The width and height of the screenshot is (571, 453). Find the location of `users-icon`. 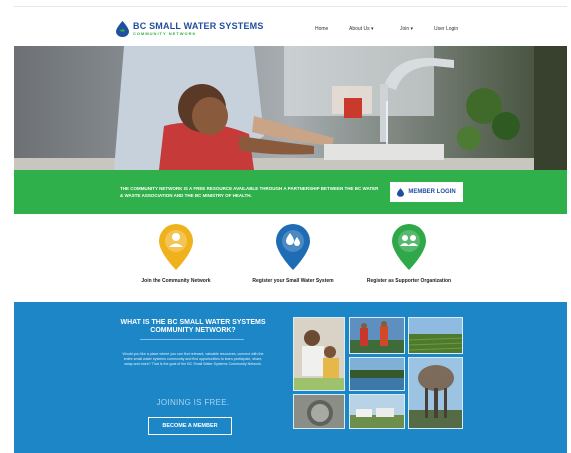

users-icon is located at coordinates (409, 247).